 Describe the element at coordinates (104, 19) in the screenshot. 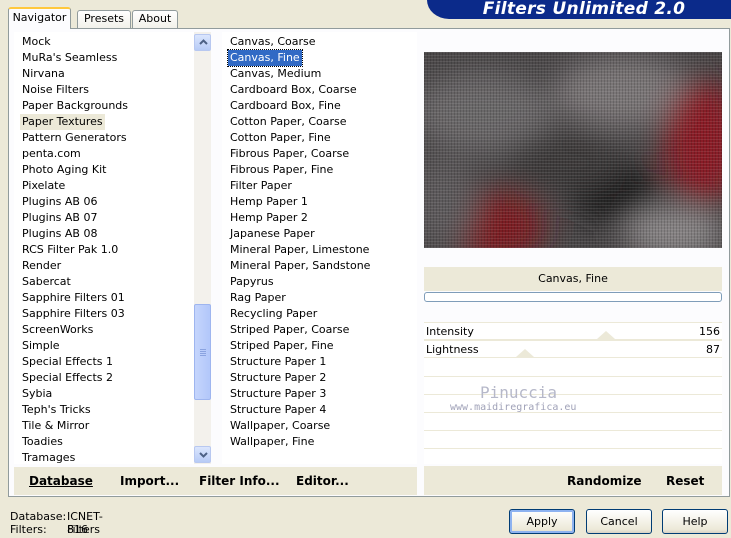

I see `tab-presets: Presets` at that location.